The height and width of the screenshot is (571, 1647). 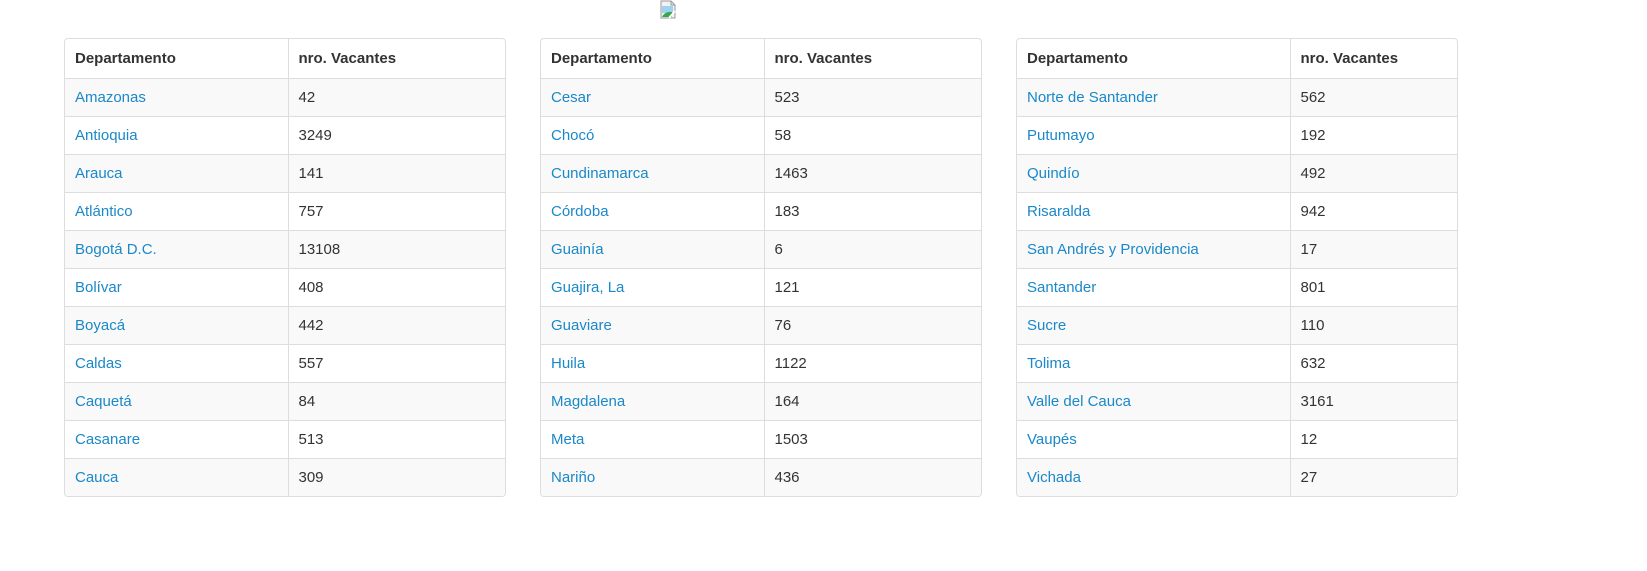 I want to click on table-row: Norte de Santander 562, so click(x=1237, y=96).